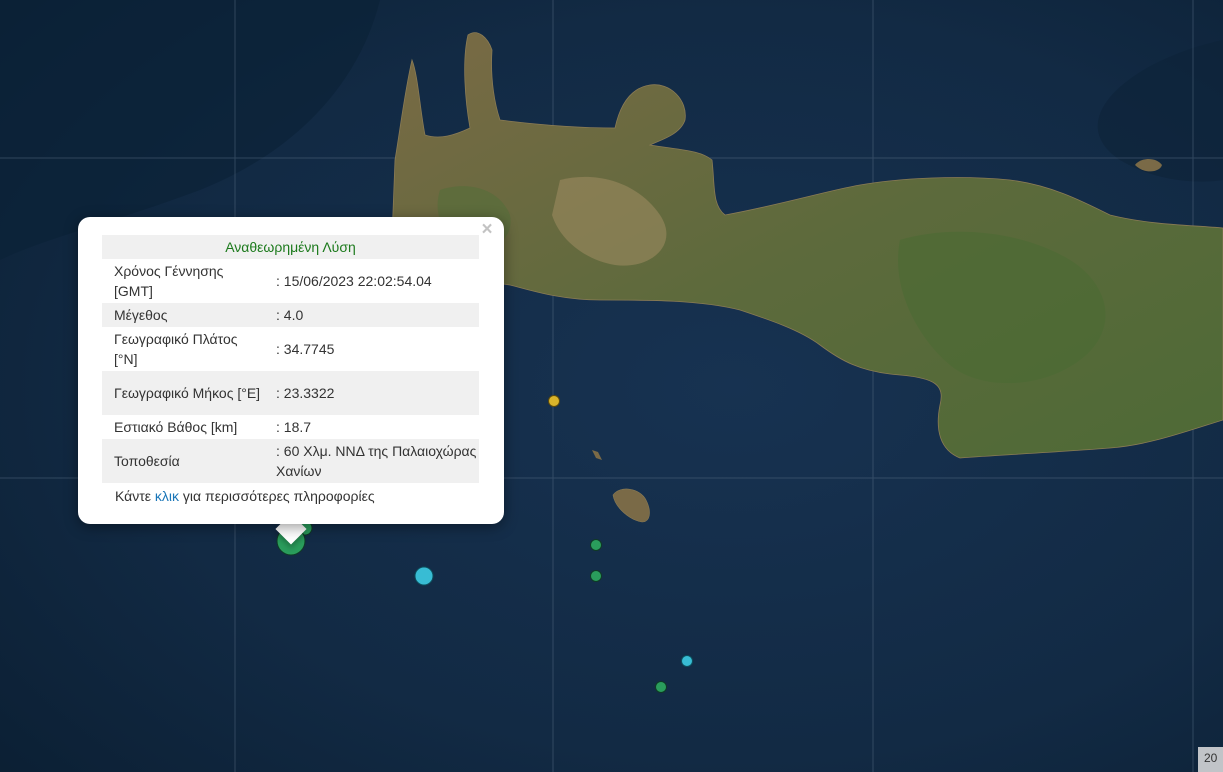  Describe the element at coordinates (167, 496) in the screenshot. I see `more-info-link: κλικ` at that location.